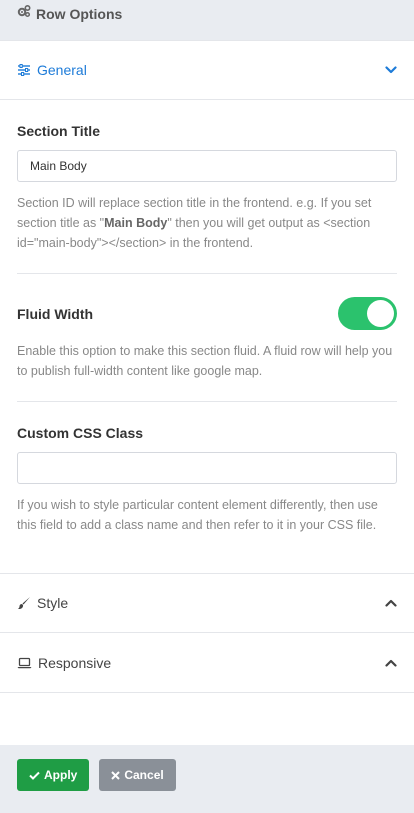 The width and height of the screenshot is (414, 813). What do you see at coordinates (391, 70) in the screenshot?
I see `chevron-down-icon` at bounding box center [391, 70].